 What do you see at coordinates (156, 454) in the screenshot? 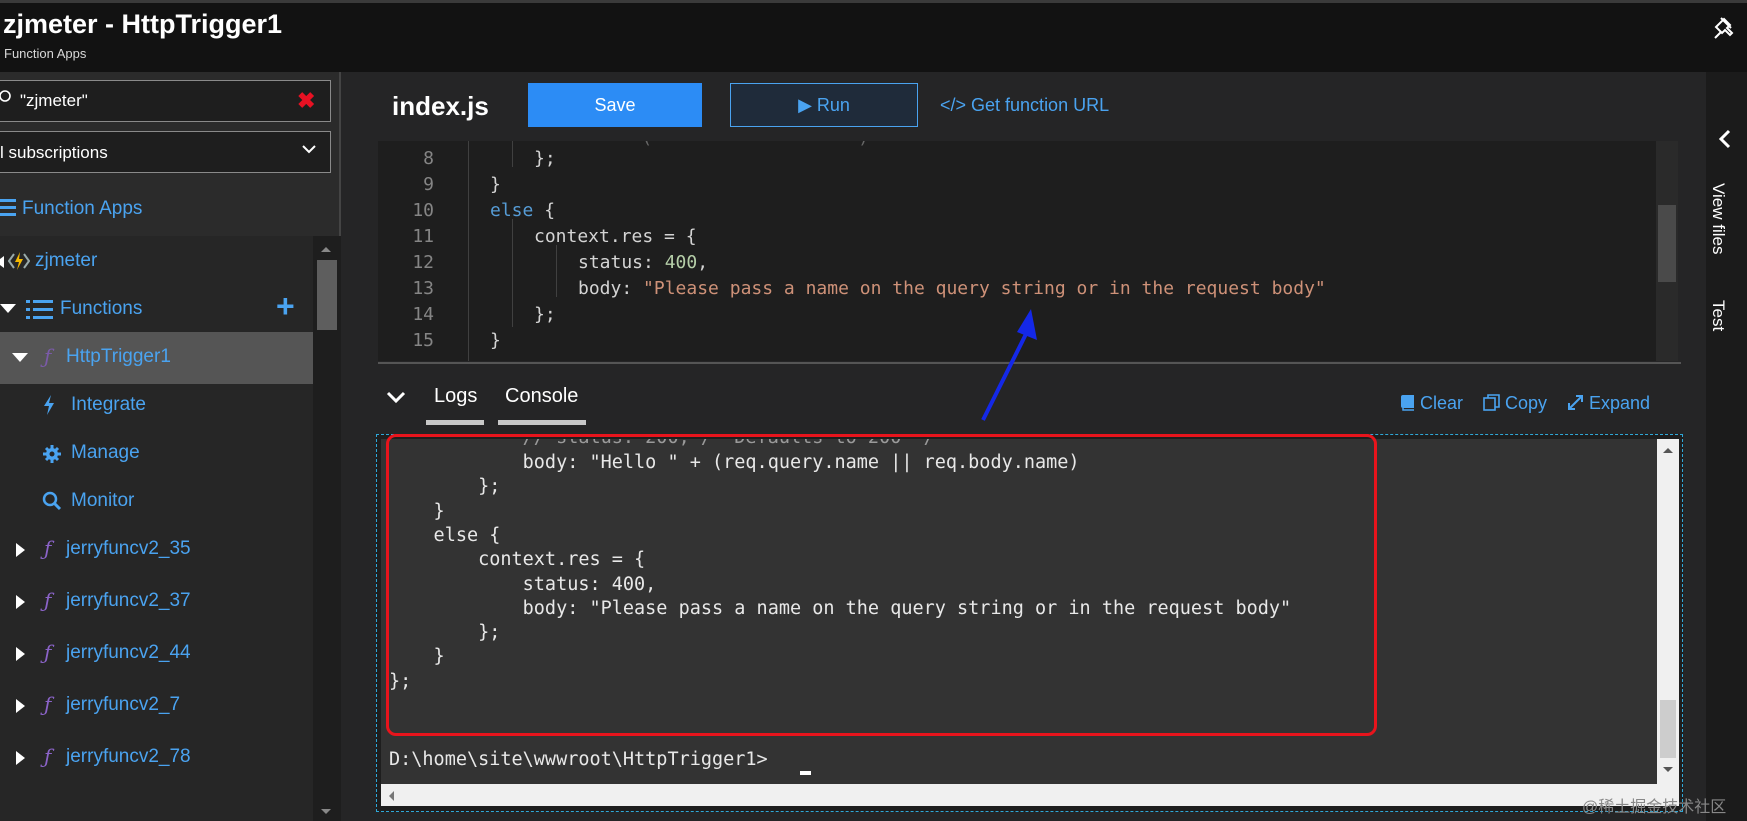
I see `tree-item-manage: Manage` at bounding box center [156, 454].